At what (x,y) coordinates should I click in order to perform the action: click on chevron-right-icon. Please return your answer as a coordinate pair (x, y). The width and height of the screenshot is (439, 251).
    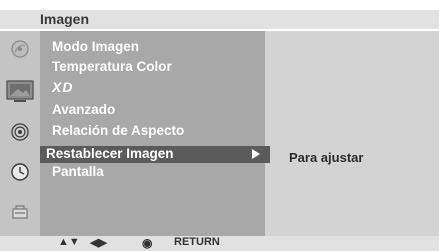
    Looking at the image, I should click on (256, 154).